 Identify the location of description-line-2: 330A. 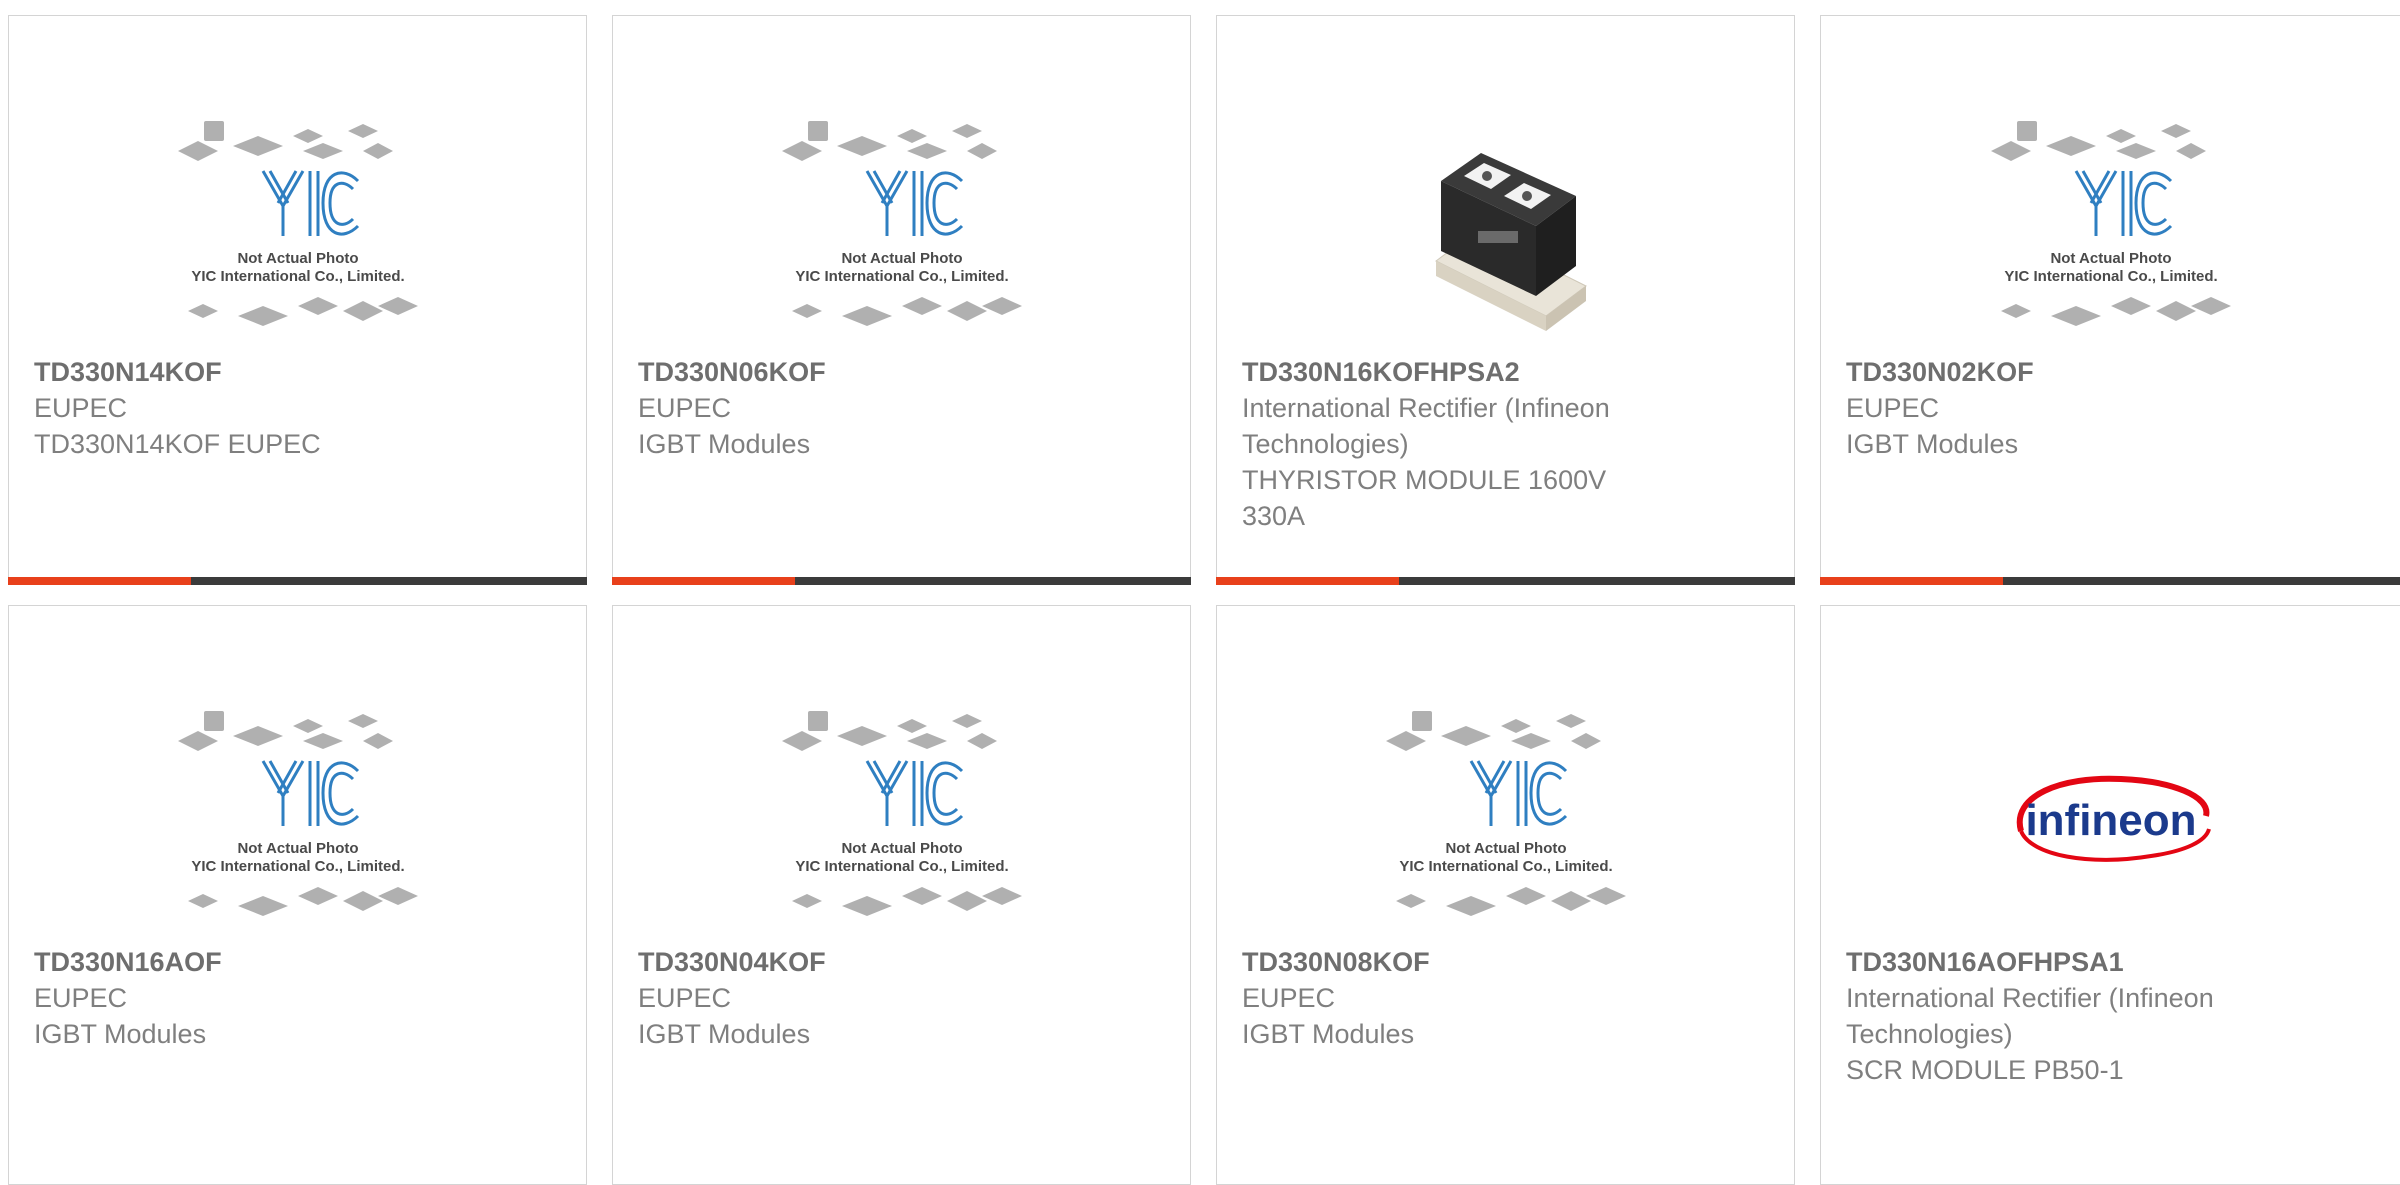
(1274, 516).